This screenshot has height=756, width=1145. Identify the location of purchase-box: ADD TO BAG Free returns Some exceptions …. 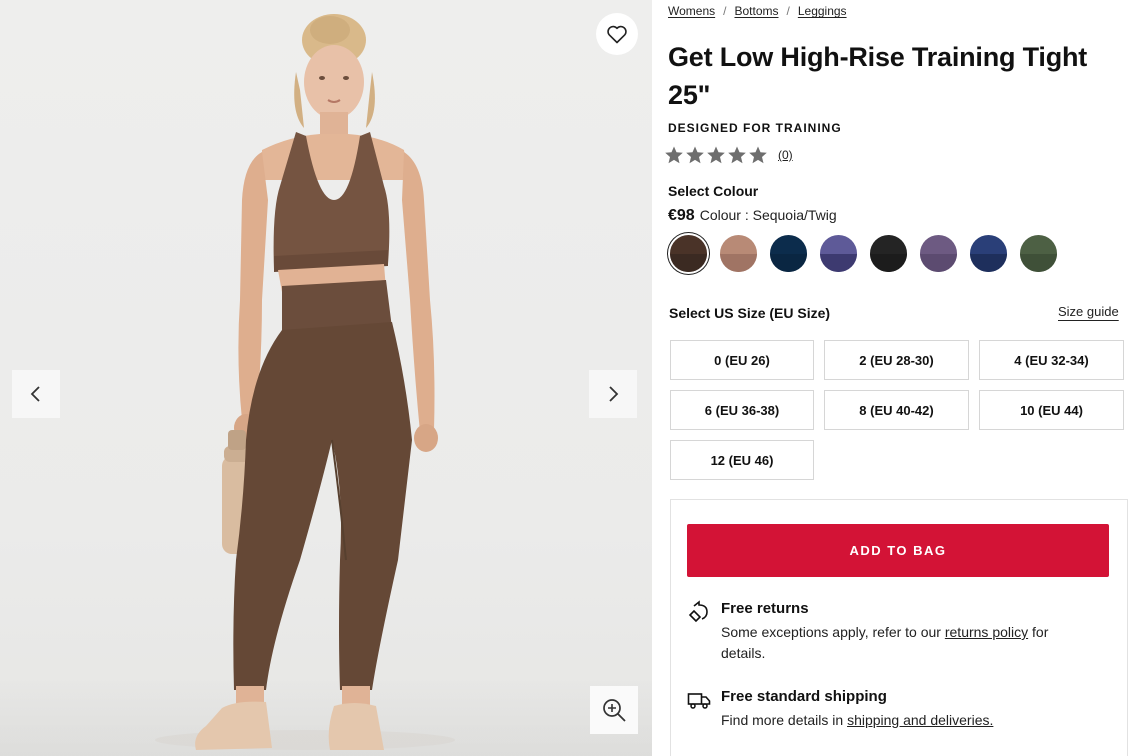
(899, 627).